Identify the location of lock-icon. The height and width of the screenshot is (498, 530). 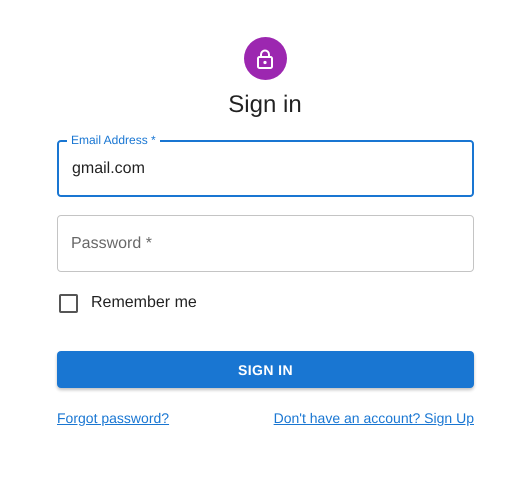
(265, 59).